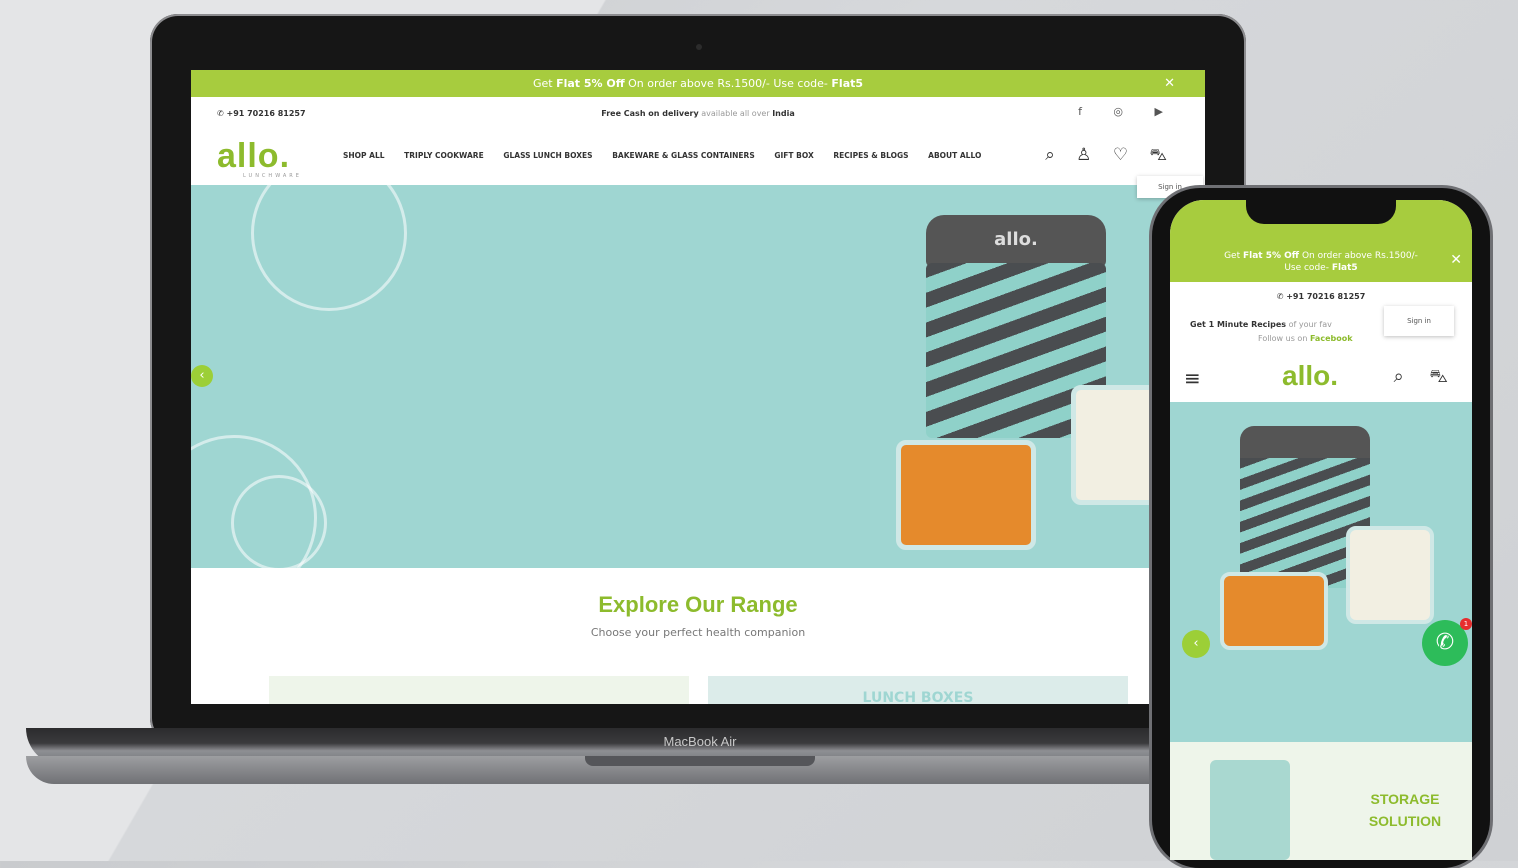 The image size is (1518, 868). I want to click on recipes-notice: Get 1 Minute Recipes of your fav, so click(1261, 324).